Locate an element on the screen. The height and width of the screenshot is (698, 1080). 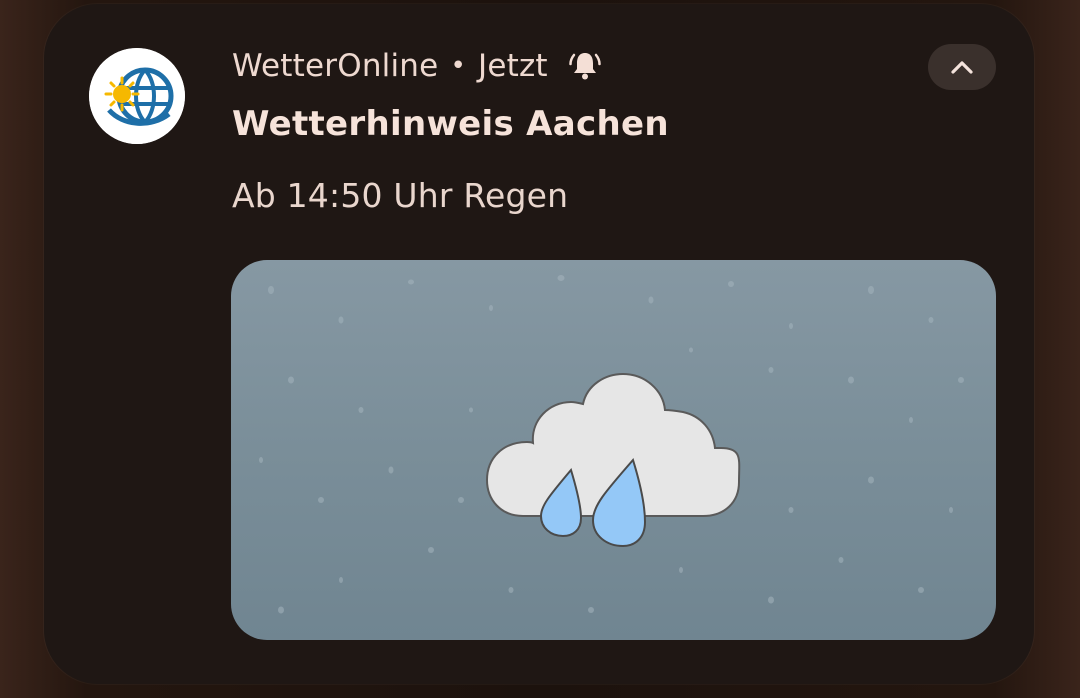
notification-time: Jetzt is located at coordinates (512, 66).